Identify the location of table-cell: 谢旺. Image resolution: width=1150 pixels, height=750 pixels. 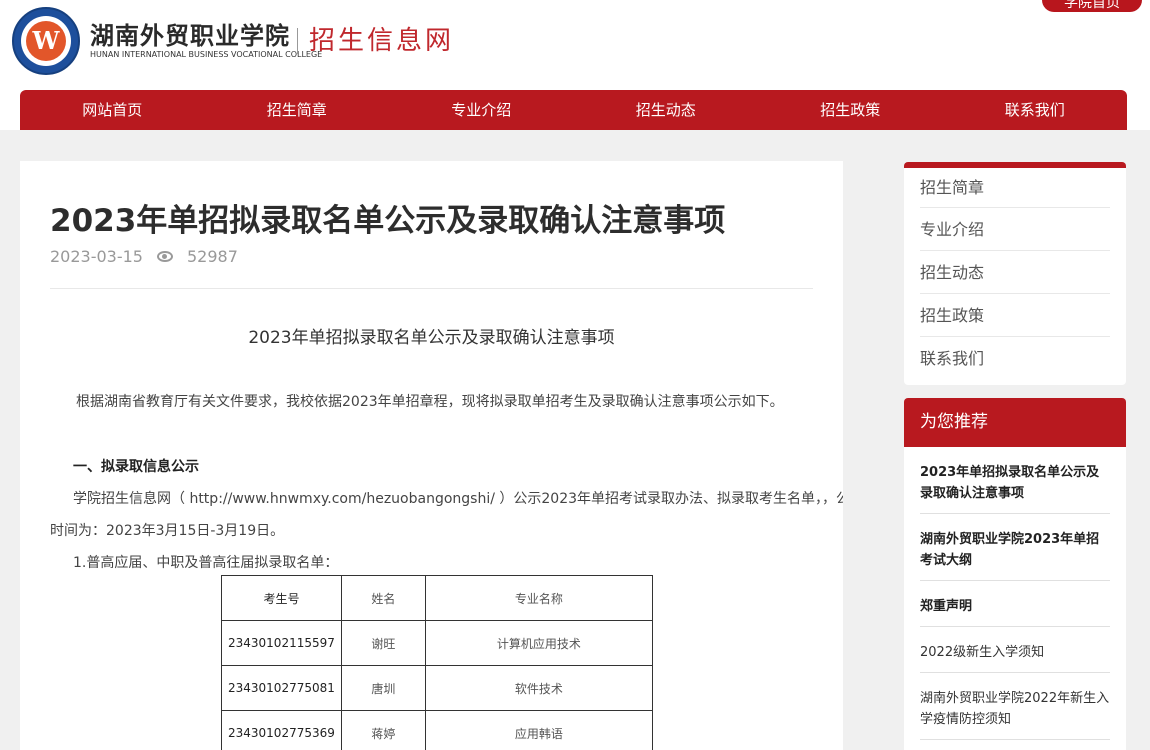
(383, 643).